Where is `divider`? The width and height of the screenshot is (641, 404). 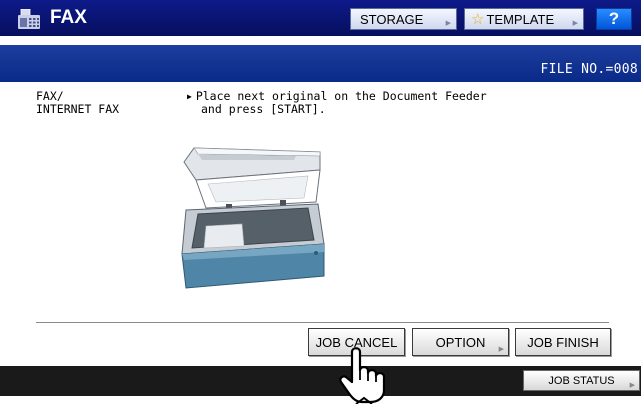 divider is located at coordinates (322, 322).